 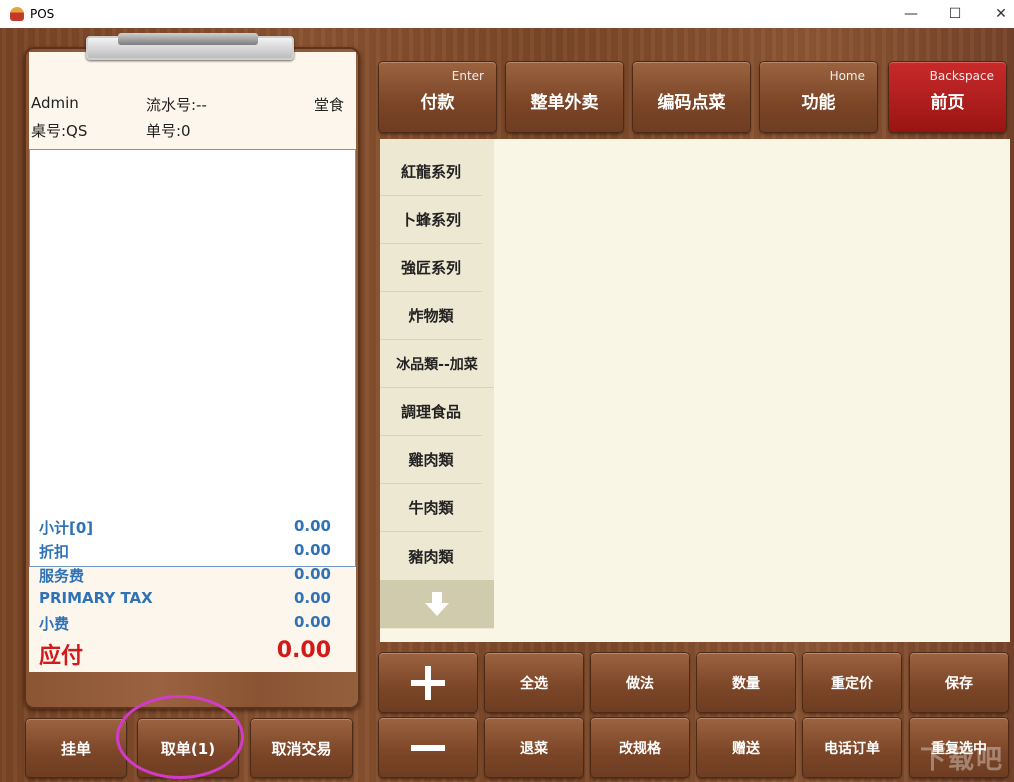 I want to click on category-item: 豬肉類, so click(x=431, y=556).